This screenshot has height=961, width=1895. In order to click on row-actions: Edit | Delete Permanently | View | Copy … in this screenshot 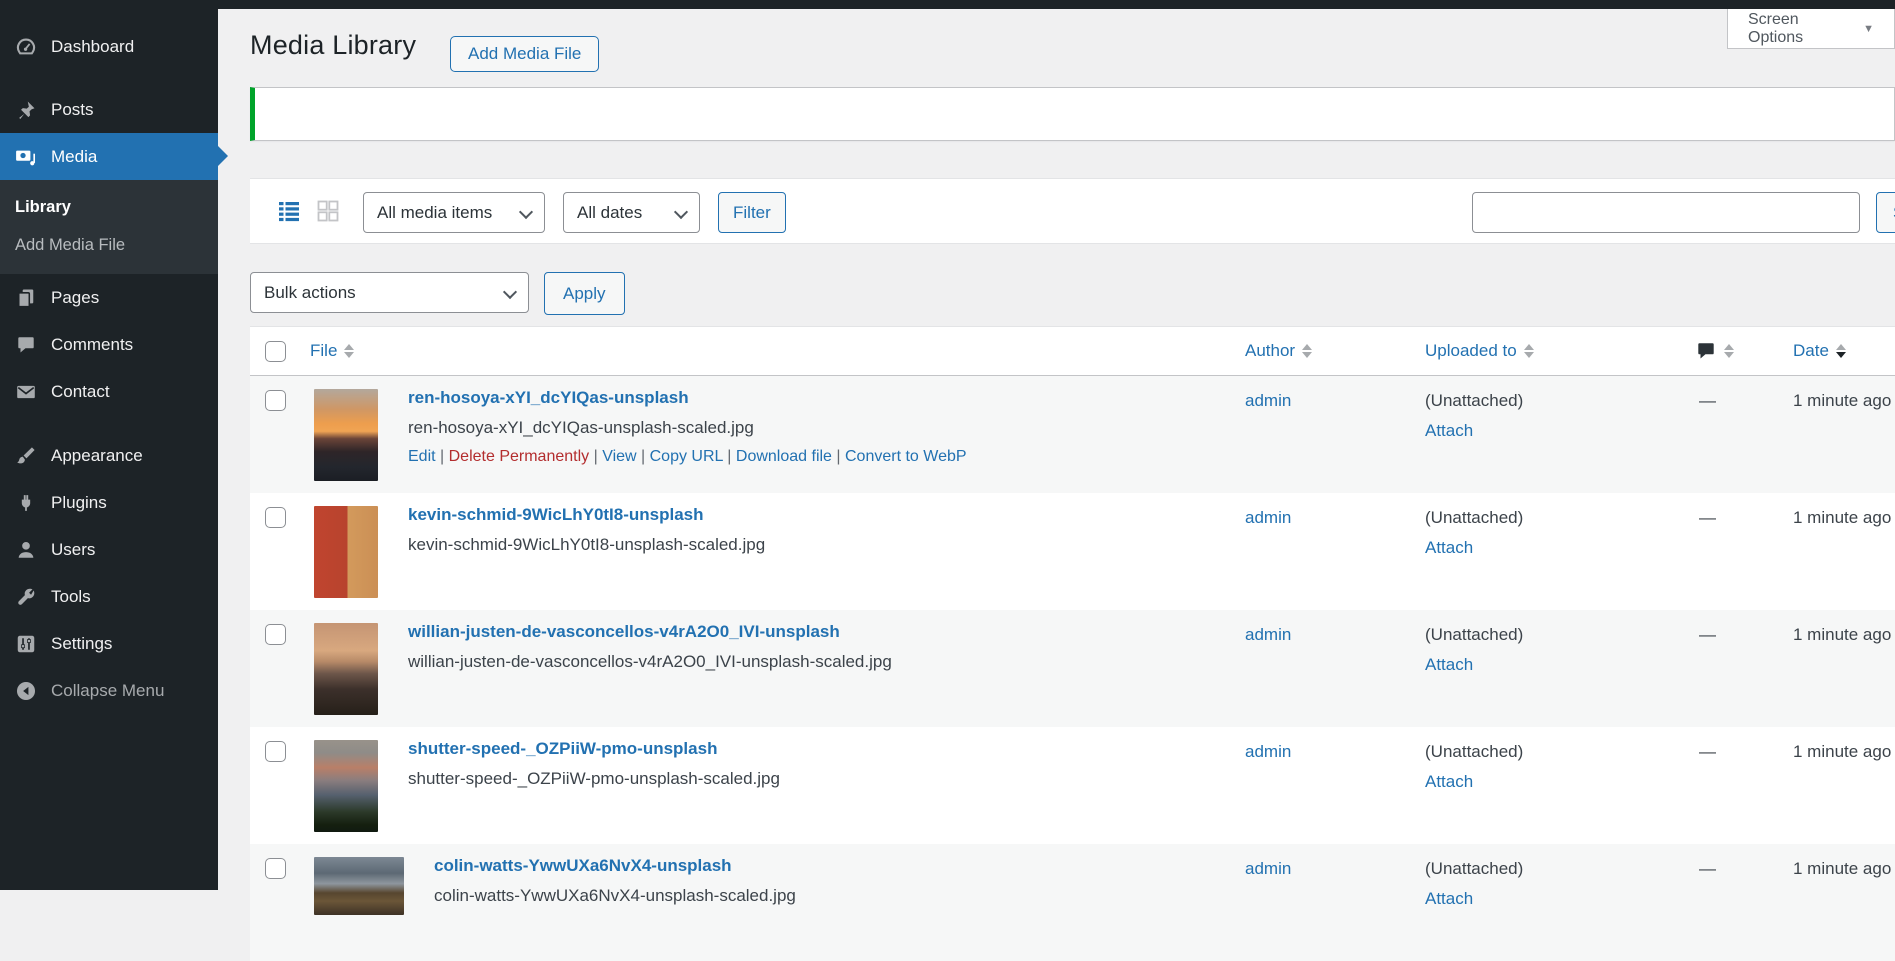, I will do `click(687, 457)`.